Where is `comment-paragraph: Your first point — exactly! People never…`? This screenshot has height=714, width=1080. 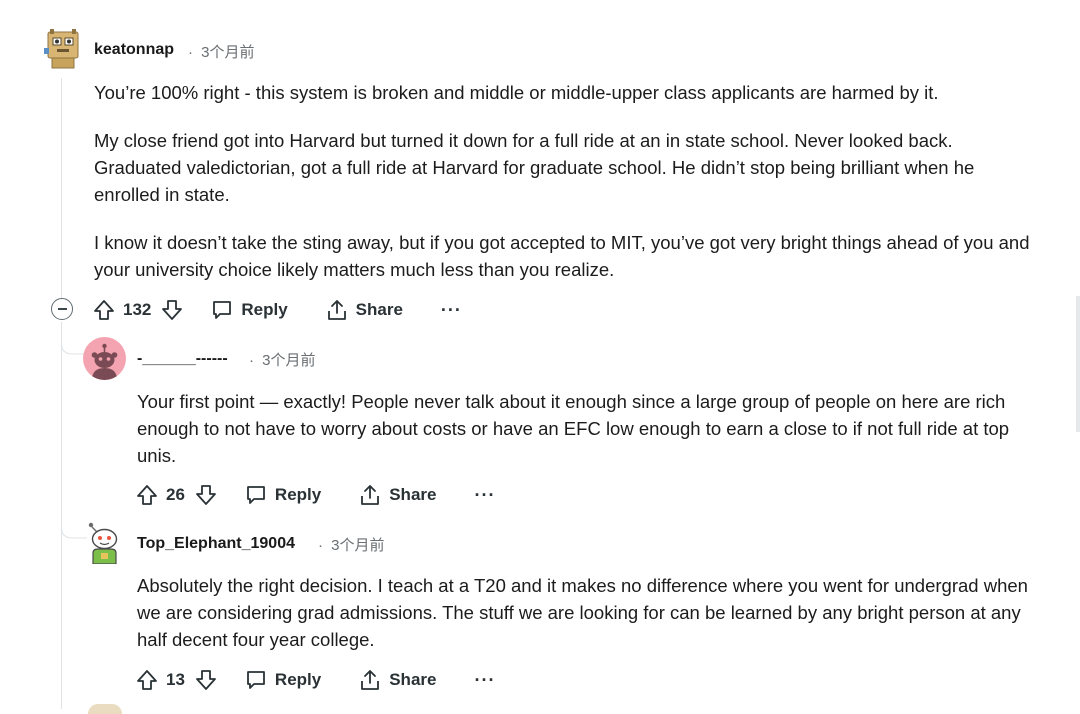
comment-paragraph: Your first point — exactly! People never… is located at coordinates (573, 428).